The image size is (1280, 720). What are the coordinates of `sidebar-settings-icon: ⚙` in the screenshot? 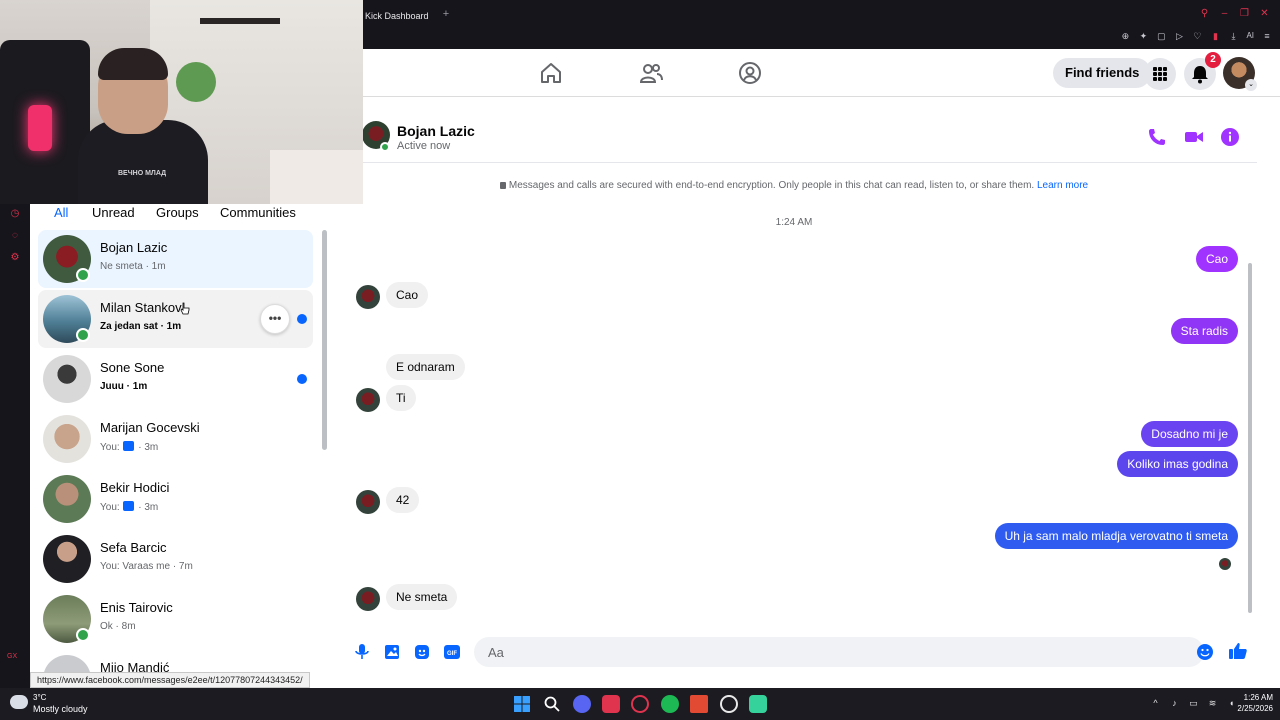 It's located at (15, 258).